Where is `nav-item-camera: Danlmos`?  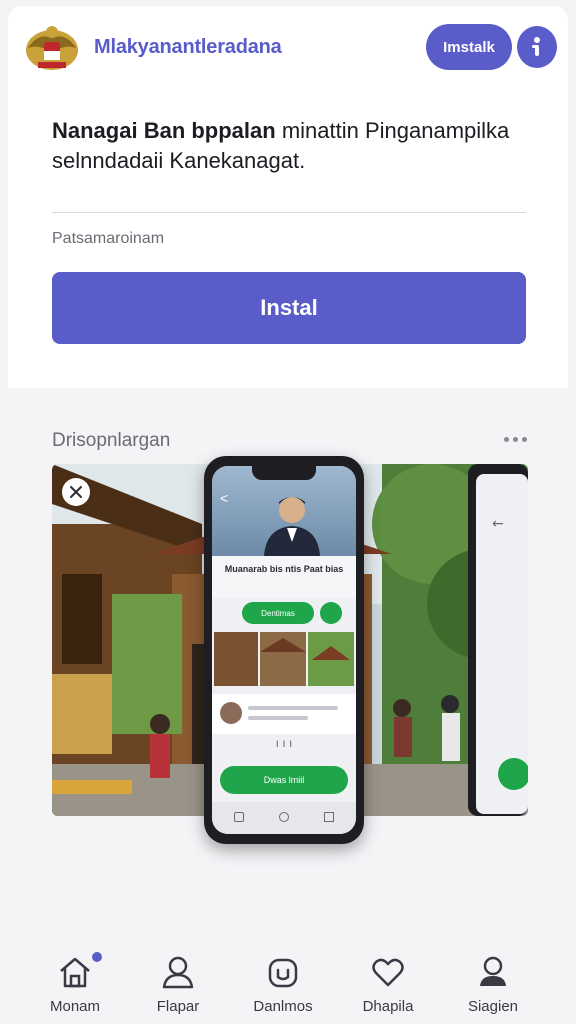 nav-item-camera: Danlmos is located at coordinates (283, 979).